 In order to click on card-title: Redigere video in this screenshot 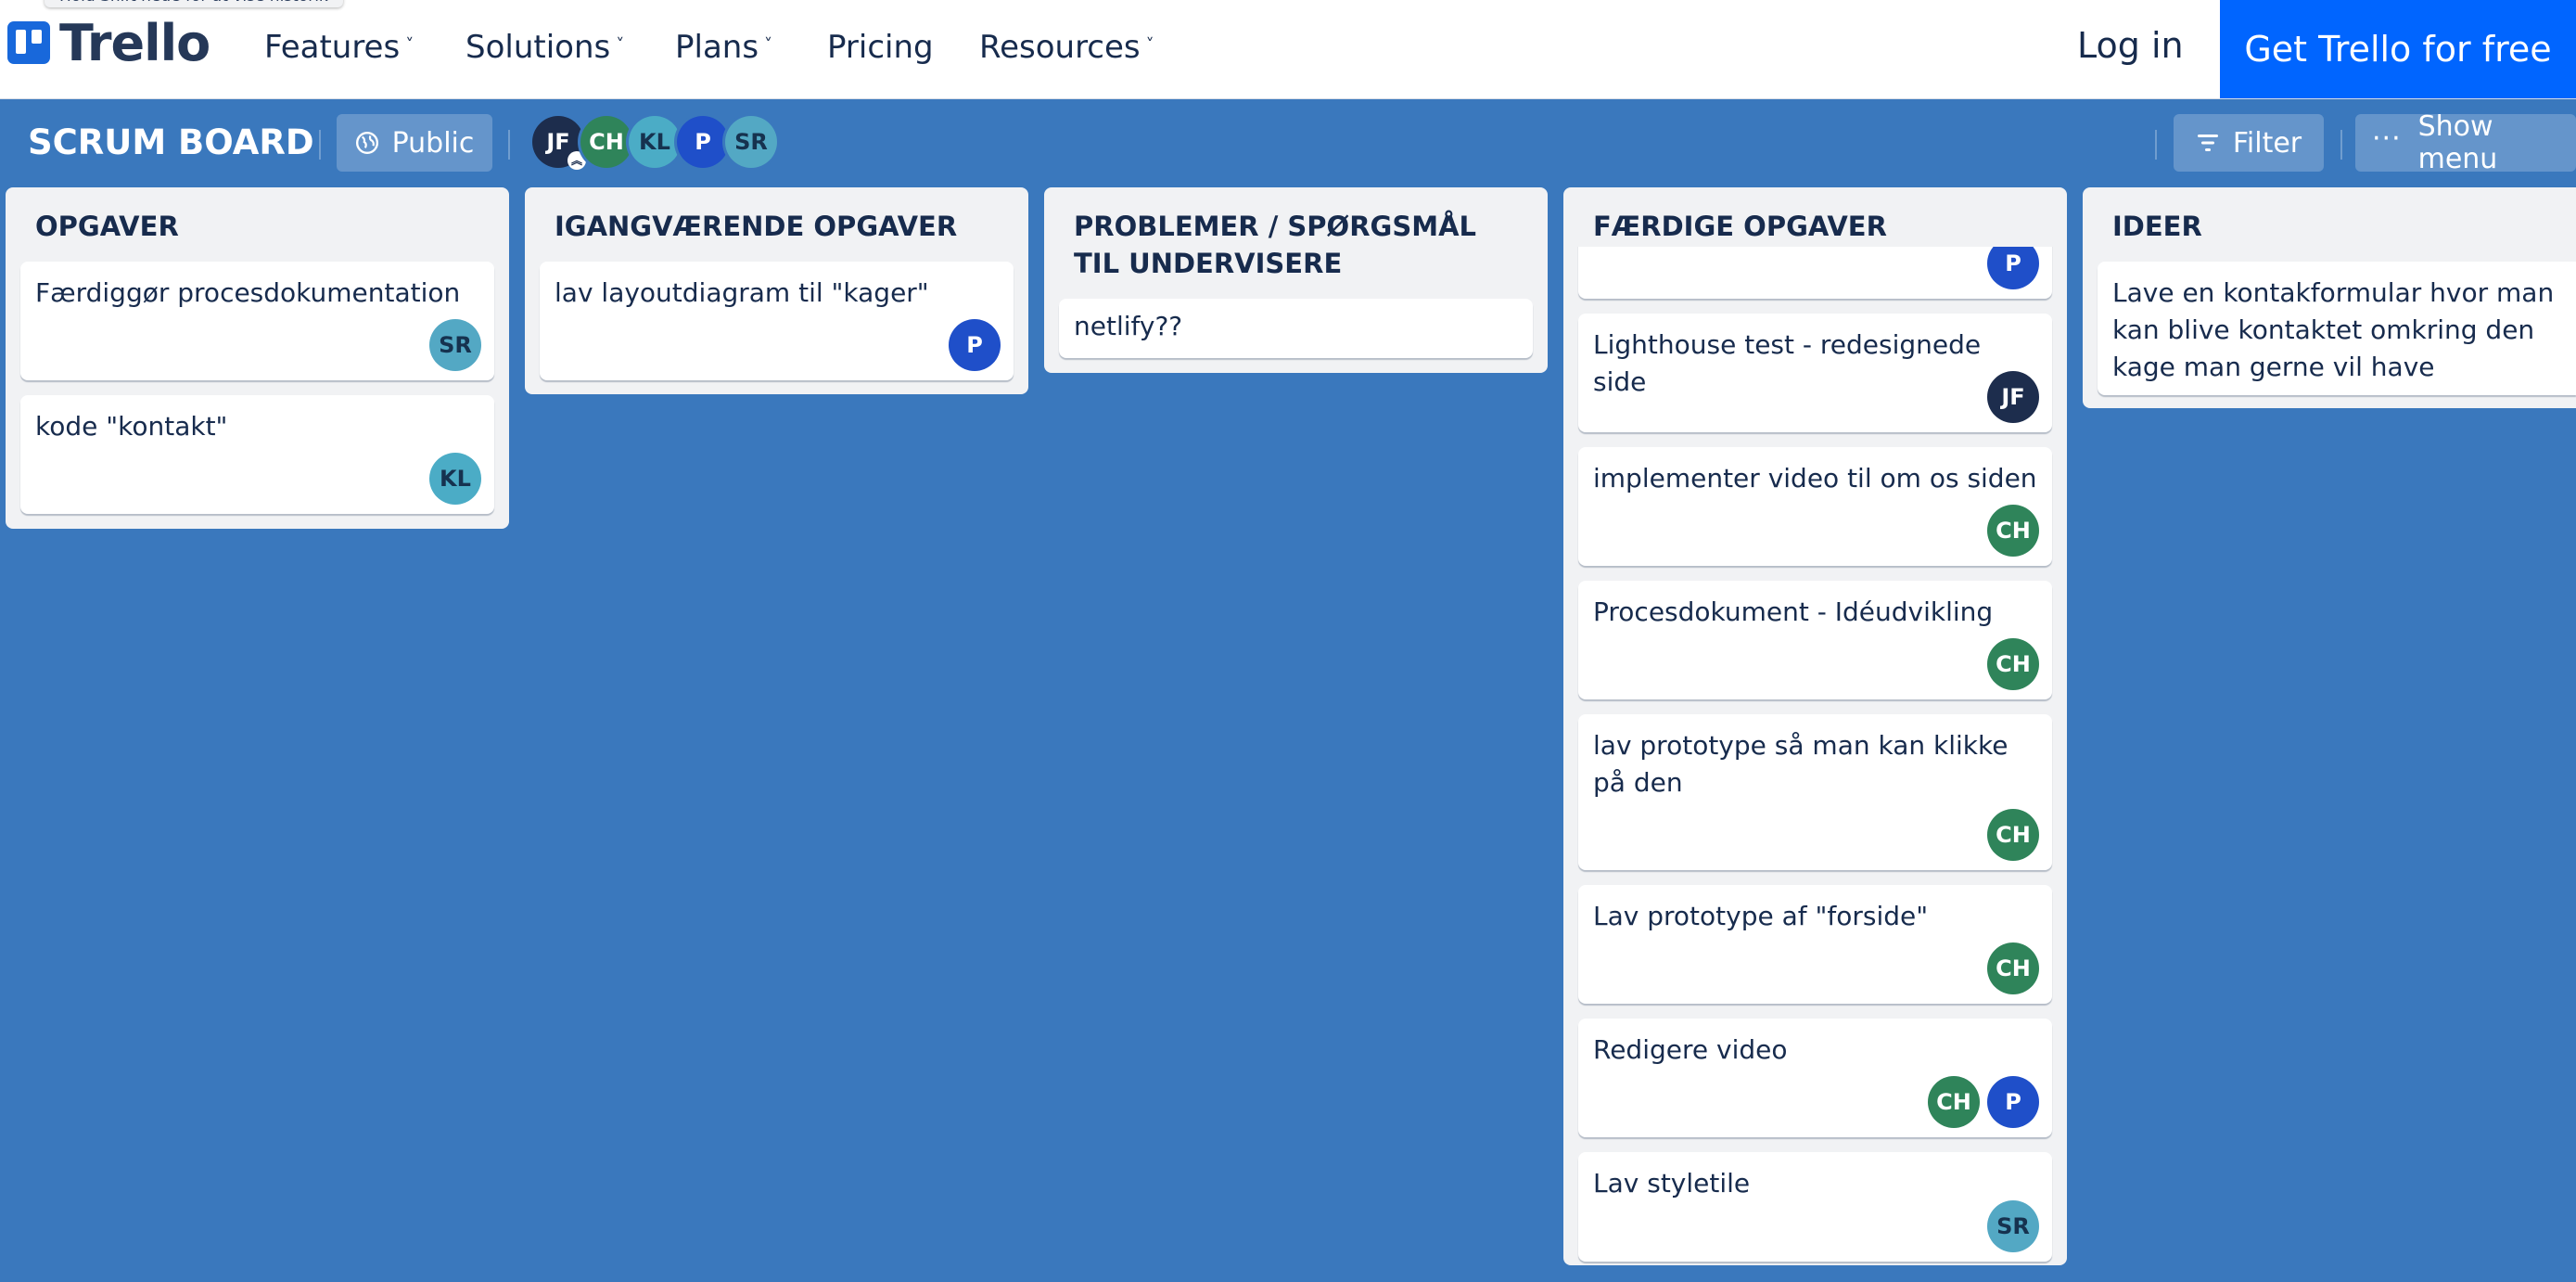, I will do `click(1691, 1049)`.